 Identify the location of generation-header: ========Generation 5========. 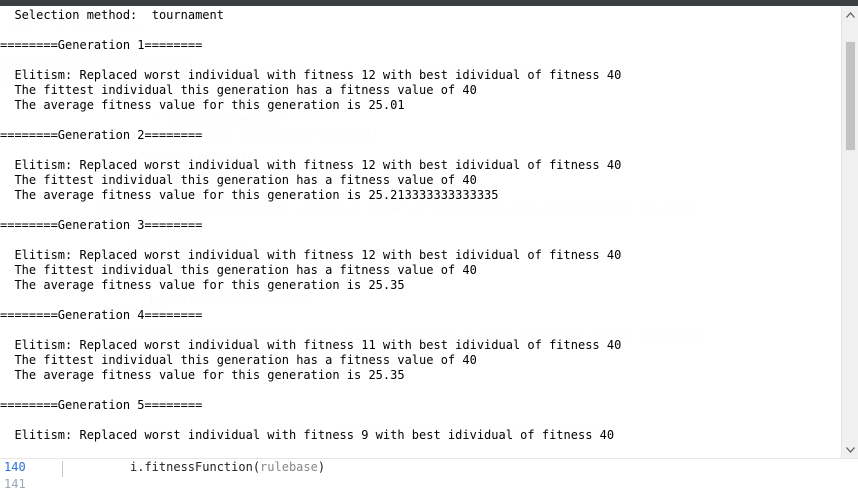
(101, 405).